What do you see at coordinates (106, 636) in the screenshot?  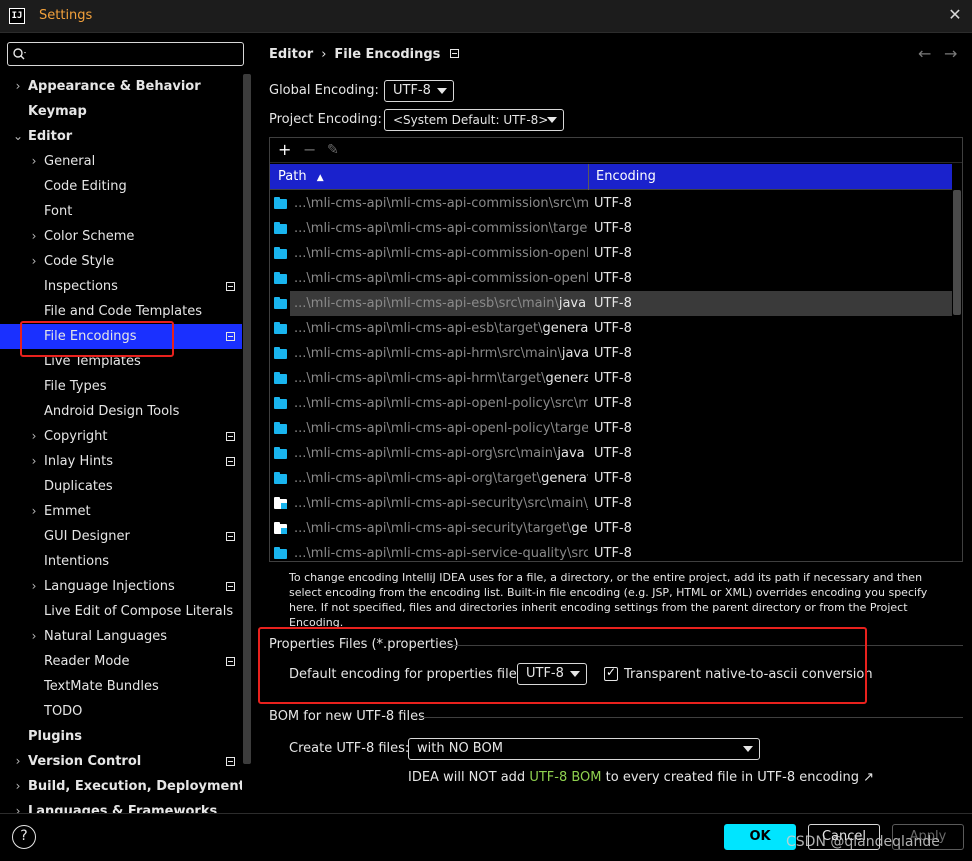 I see `sidebar-item-label: Natural Languages` at bounding box center [106, 636].